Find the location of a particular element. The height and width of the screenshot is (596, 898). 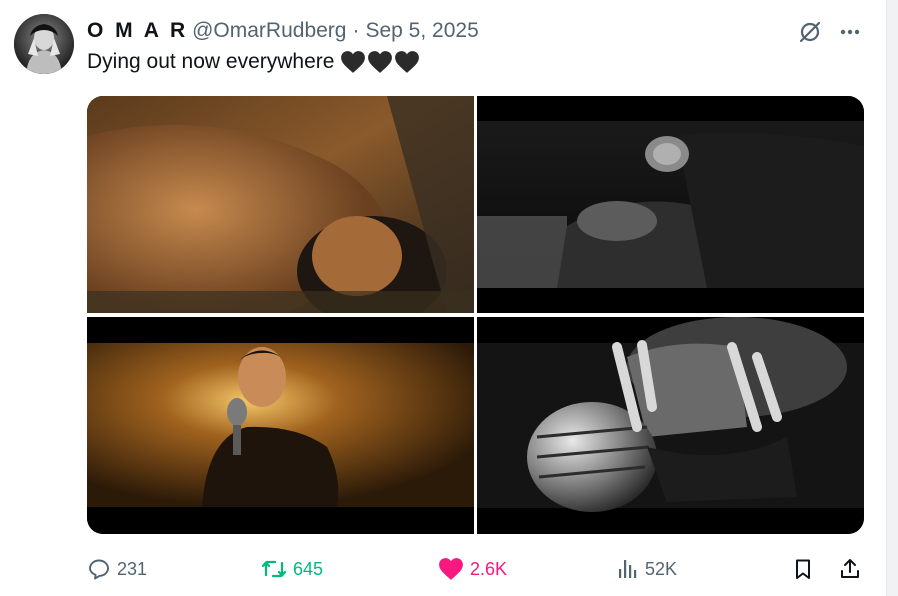

emoji-group is located at coordinates (380, 62).